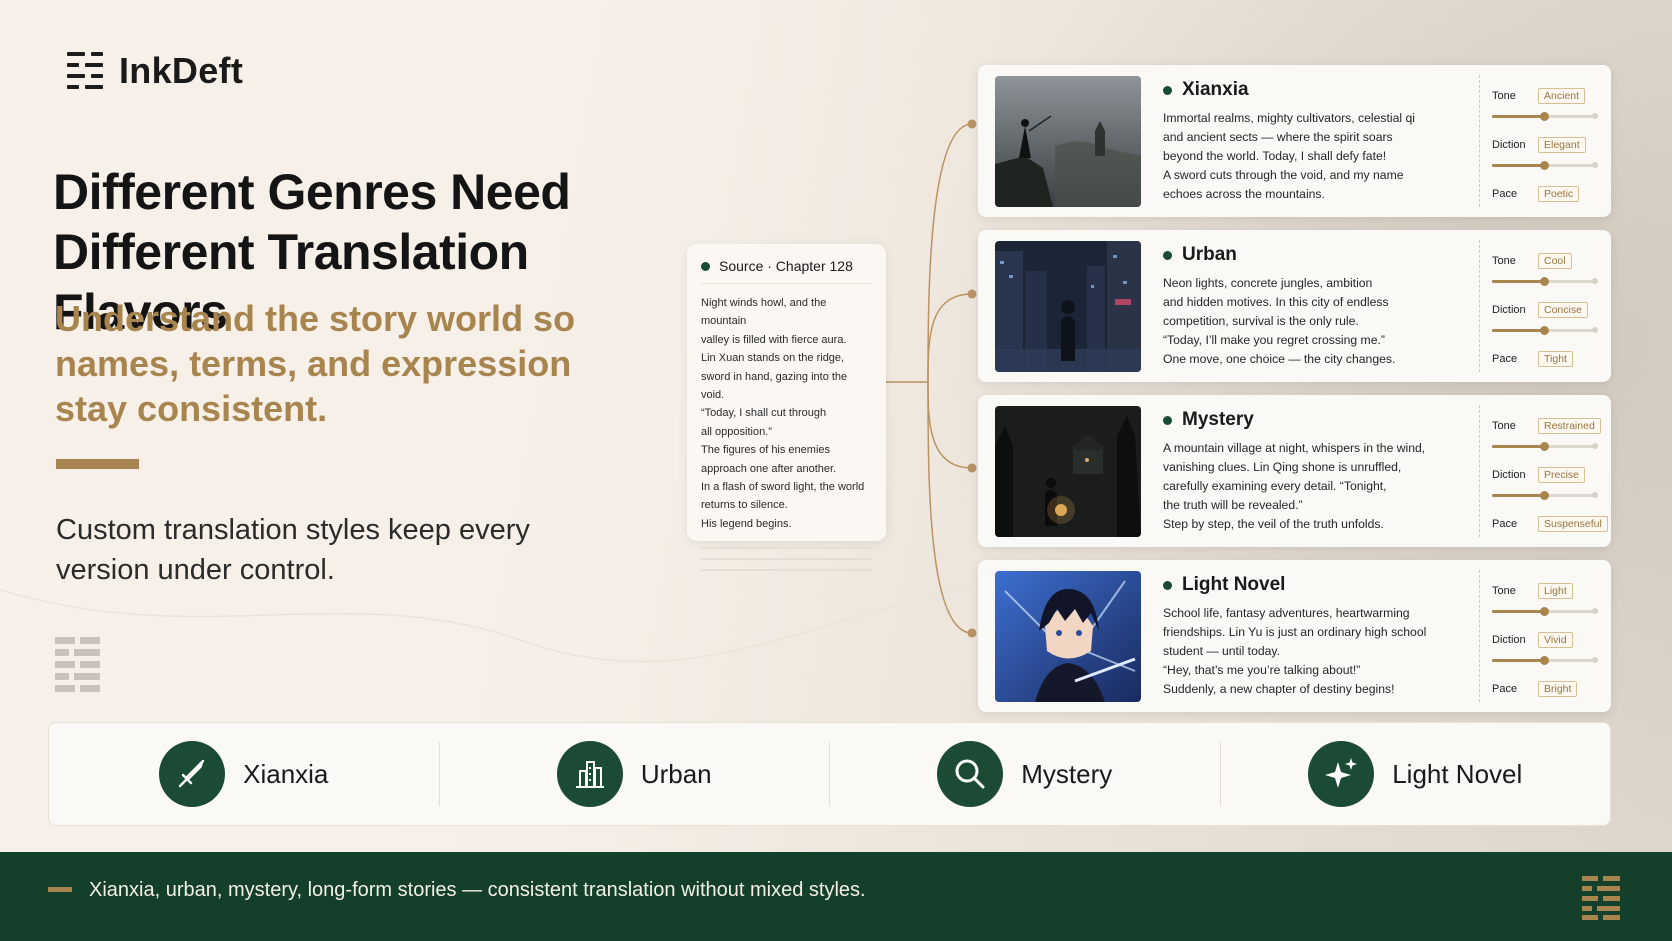 This screenshot has height=941, width=1672. I want to click on pace-chip: Suspenseful, so click(1573, 524).